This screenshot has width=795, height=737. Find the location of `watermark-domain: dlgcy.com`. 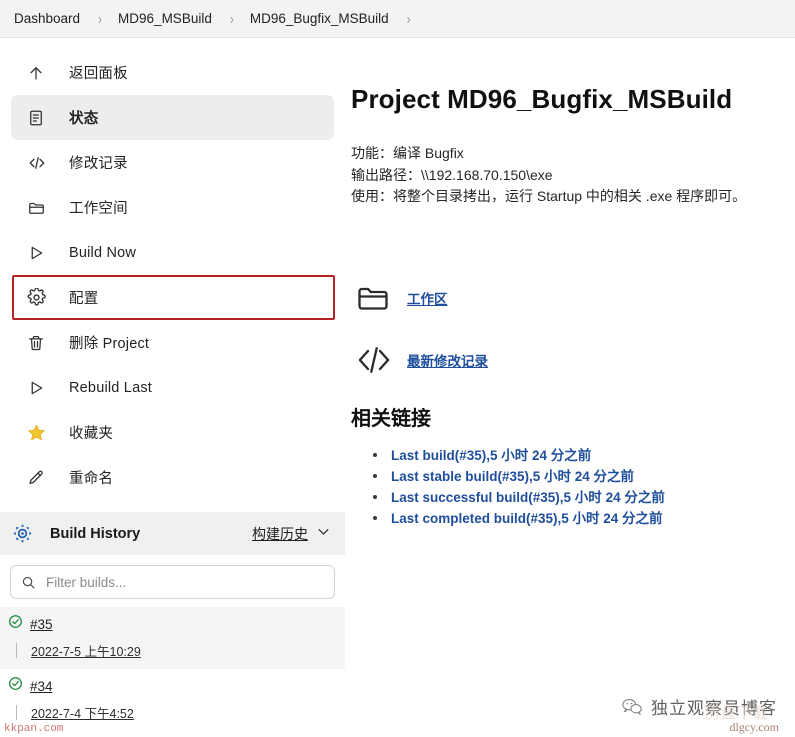

watermark-domain: dlgcy.com is located at coordinates (754, 727).